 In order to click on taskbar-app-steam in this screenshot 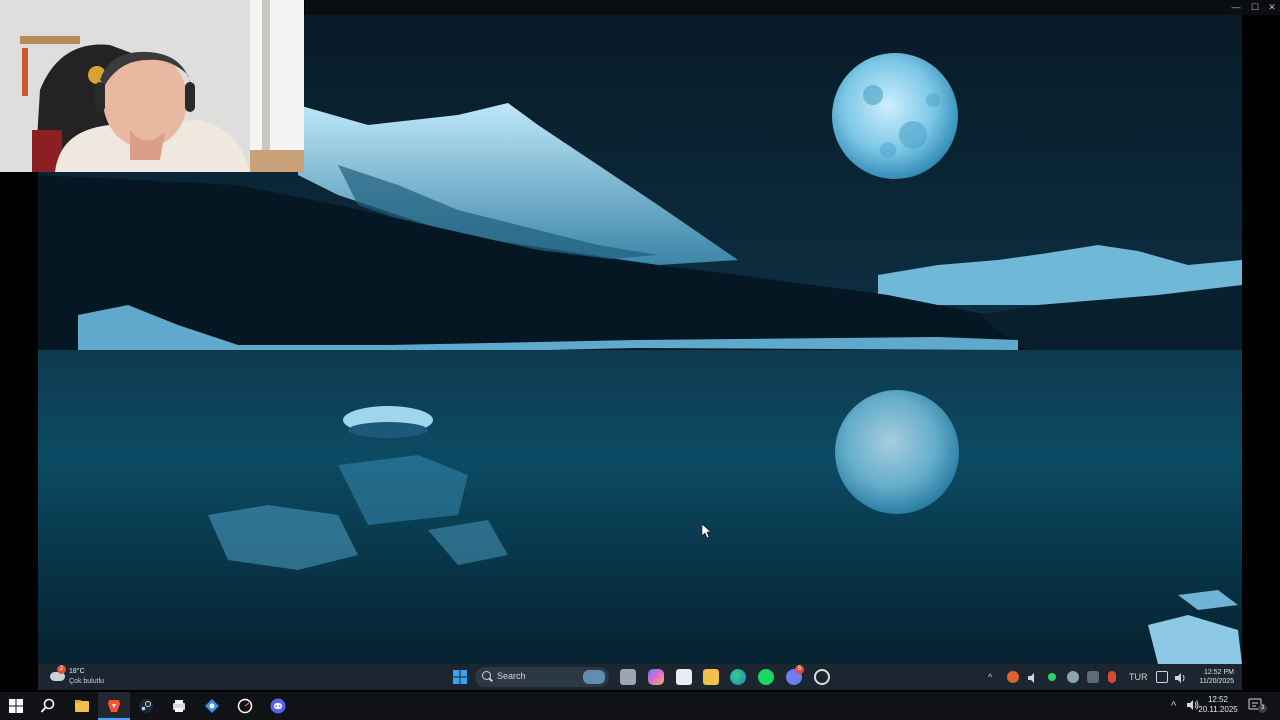, I will do `click(146, 706)`.